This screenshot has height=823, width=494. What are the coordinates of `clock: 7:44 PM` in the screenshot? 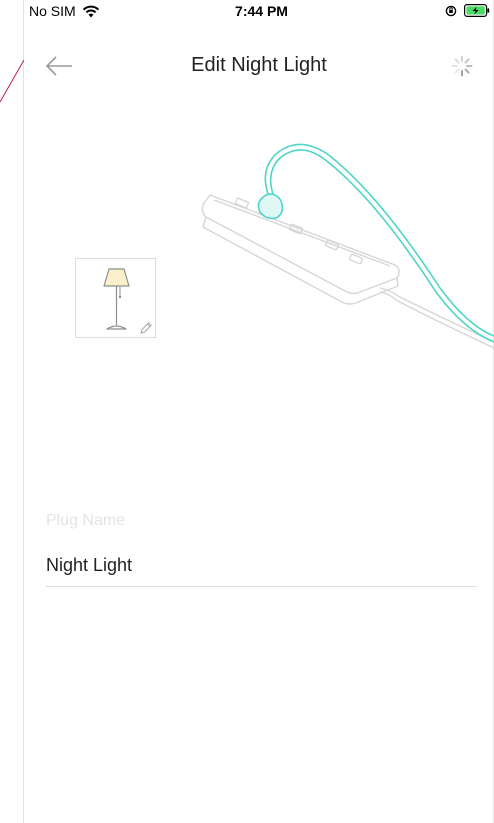 It's located at (261, 11).